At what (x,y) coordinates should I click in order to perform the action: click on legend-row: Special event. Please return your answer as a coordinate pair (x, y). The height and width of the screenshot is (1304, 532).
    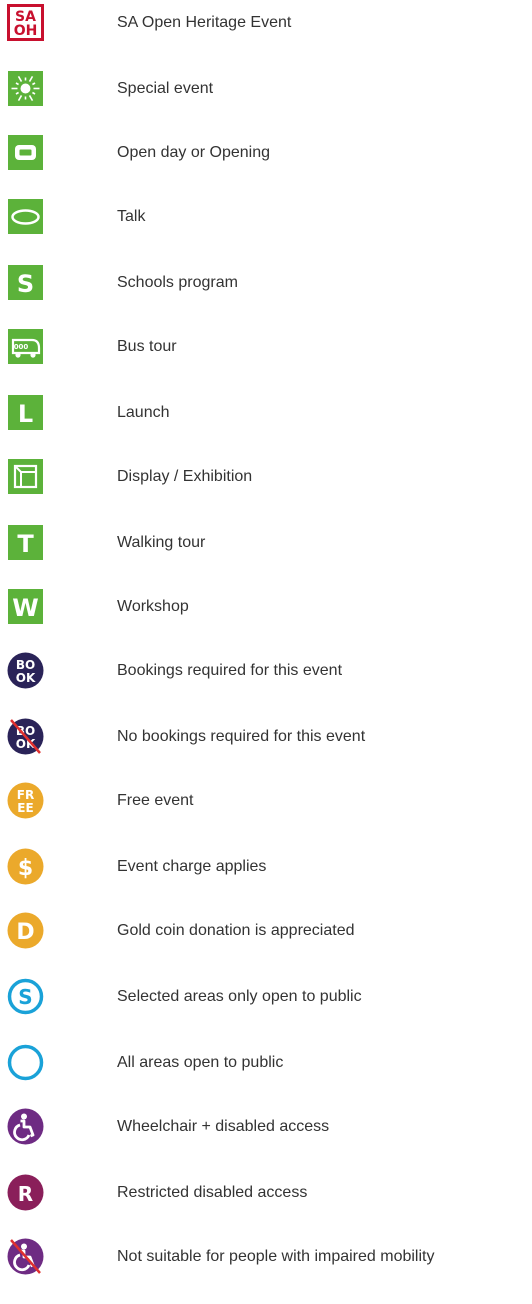
    Looking at the image, I should click on (266, 90).